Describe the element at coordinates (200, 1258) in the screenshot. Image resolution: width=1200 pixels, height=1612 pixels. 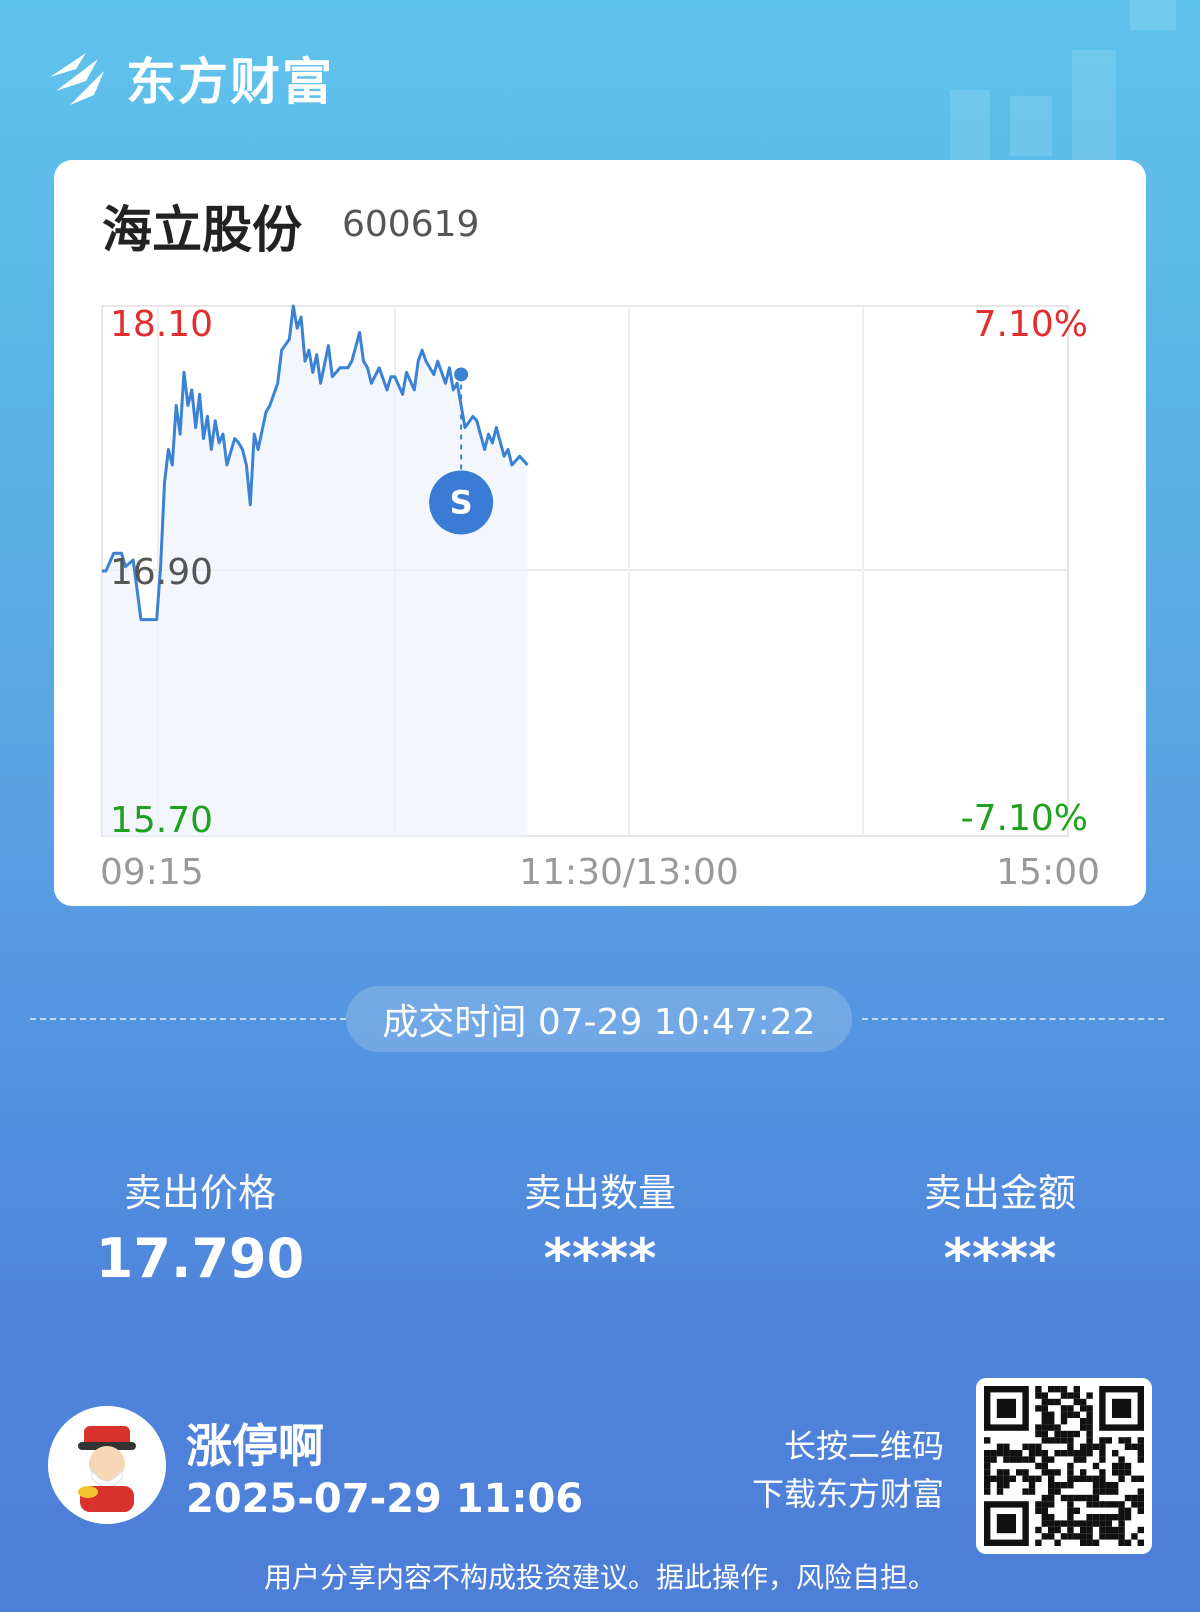
I see `stat-value: 17.790` at that location.